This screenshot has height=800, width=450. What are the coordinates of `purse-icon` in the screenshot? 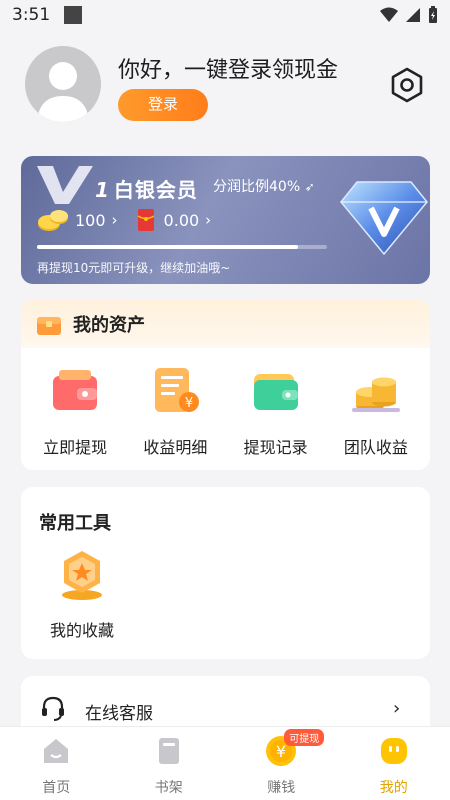 It's located at (275, 392).